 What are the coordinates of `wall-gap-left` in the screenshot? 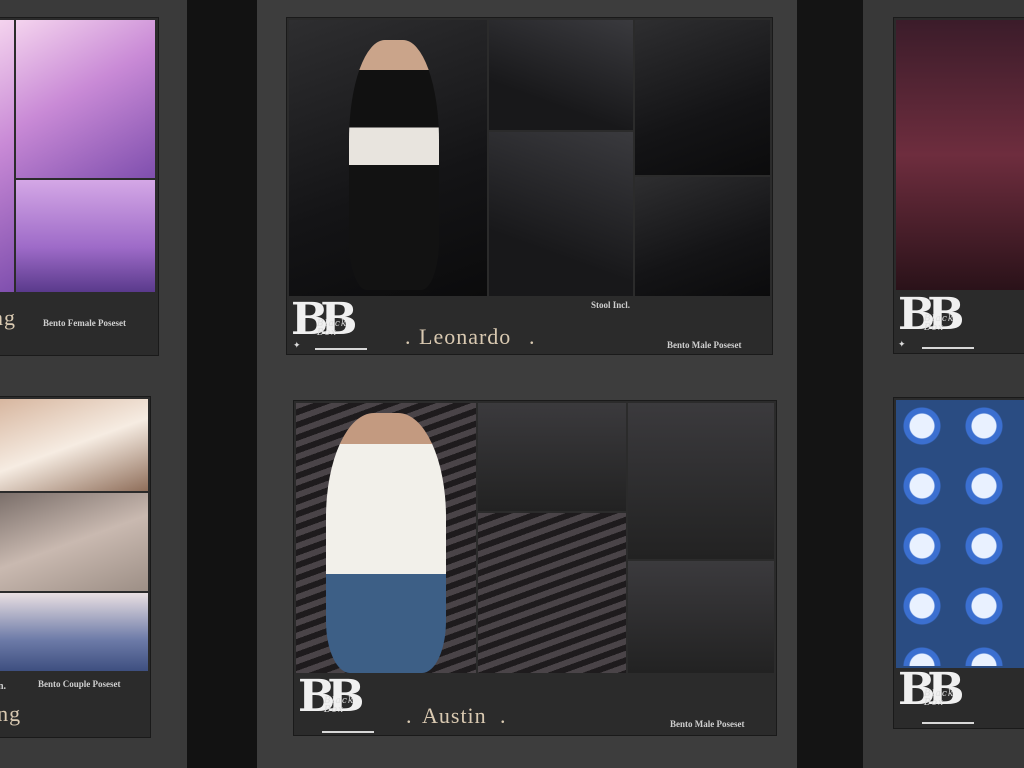 It's located at (222, 384).